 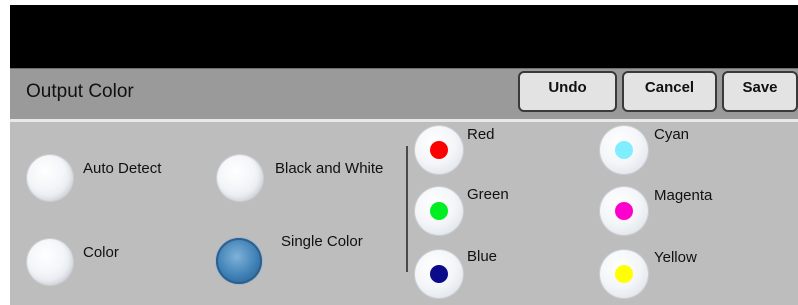 What do you see at coordinates (760, 91) in the screenshot?
I see `save-button: Save` at bounding box center [760, 91].